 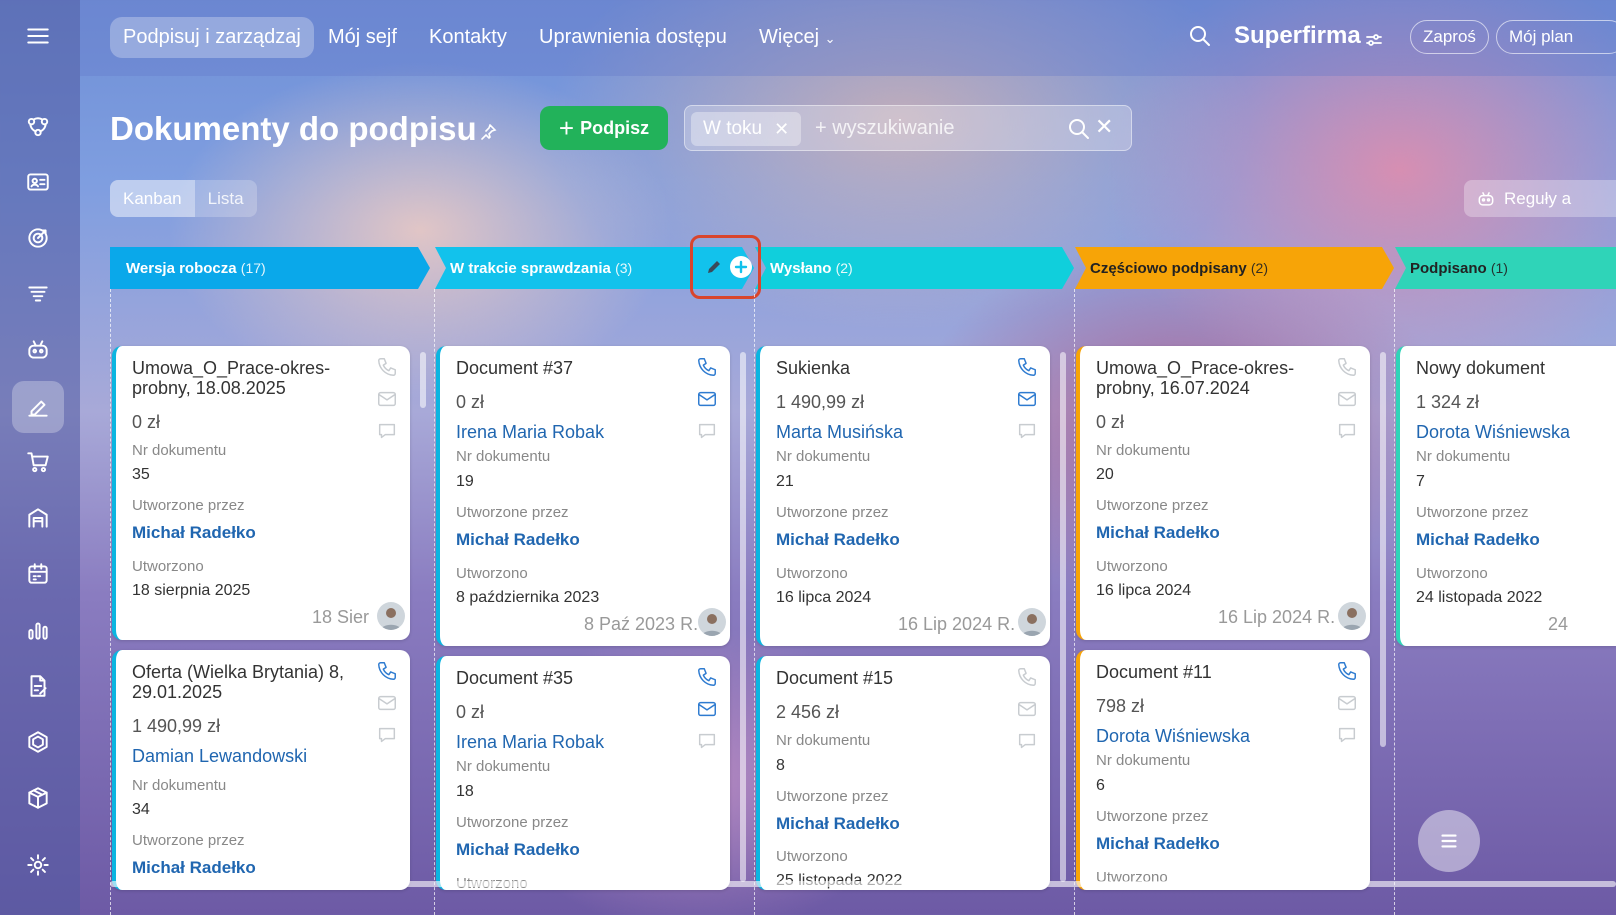 I want to click on card-title: Document #15, so click(x=891, y=678).